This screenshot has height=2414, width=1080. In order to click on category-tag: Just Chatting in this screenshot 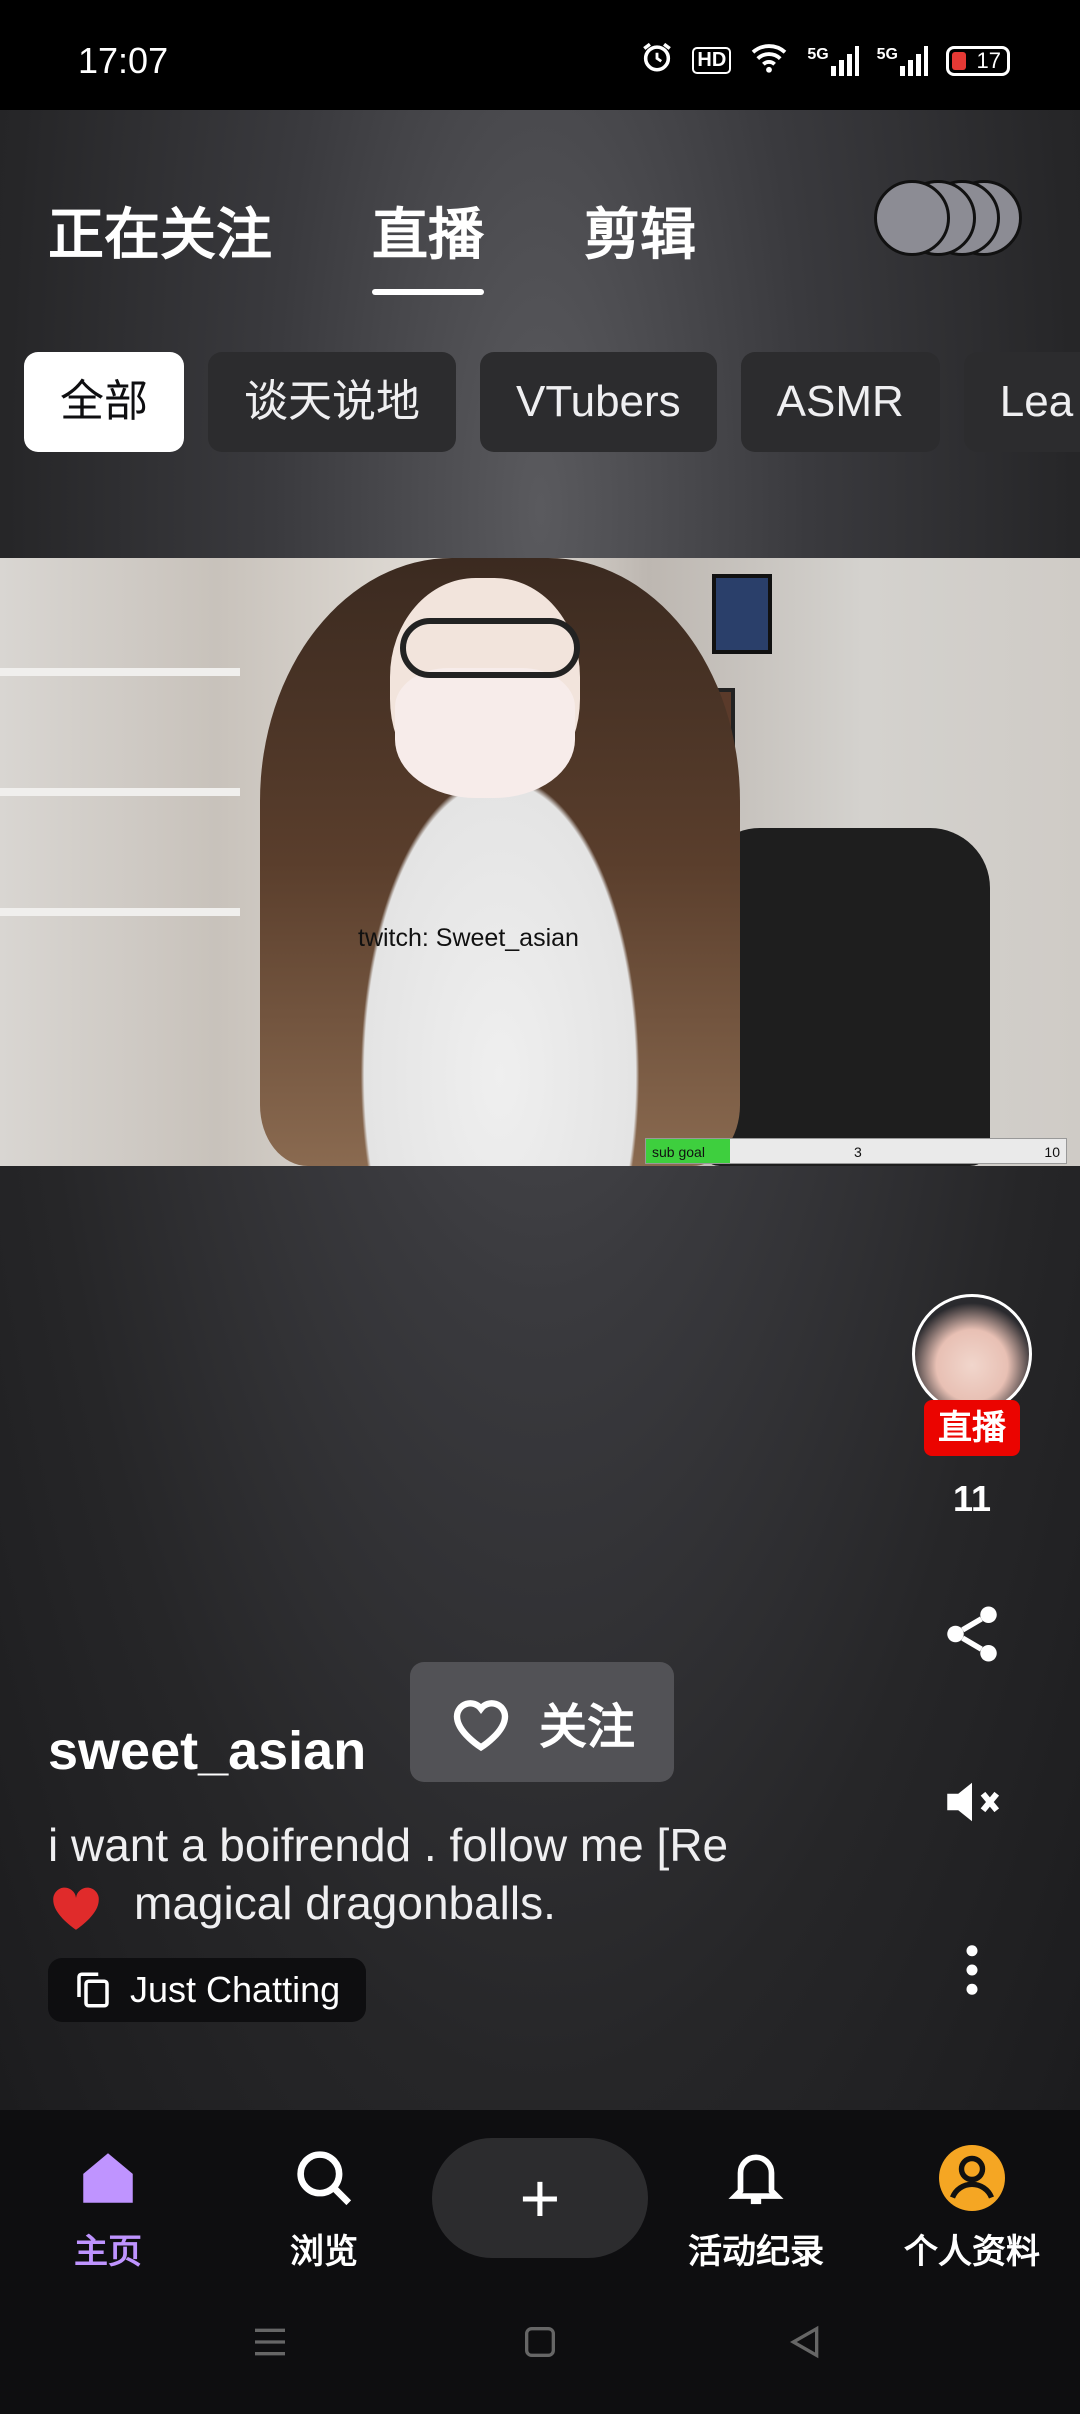, I will do `click(207, 1990)`.